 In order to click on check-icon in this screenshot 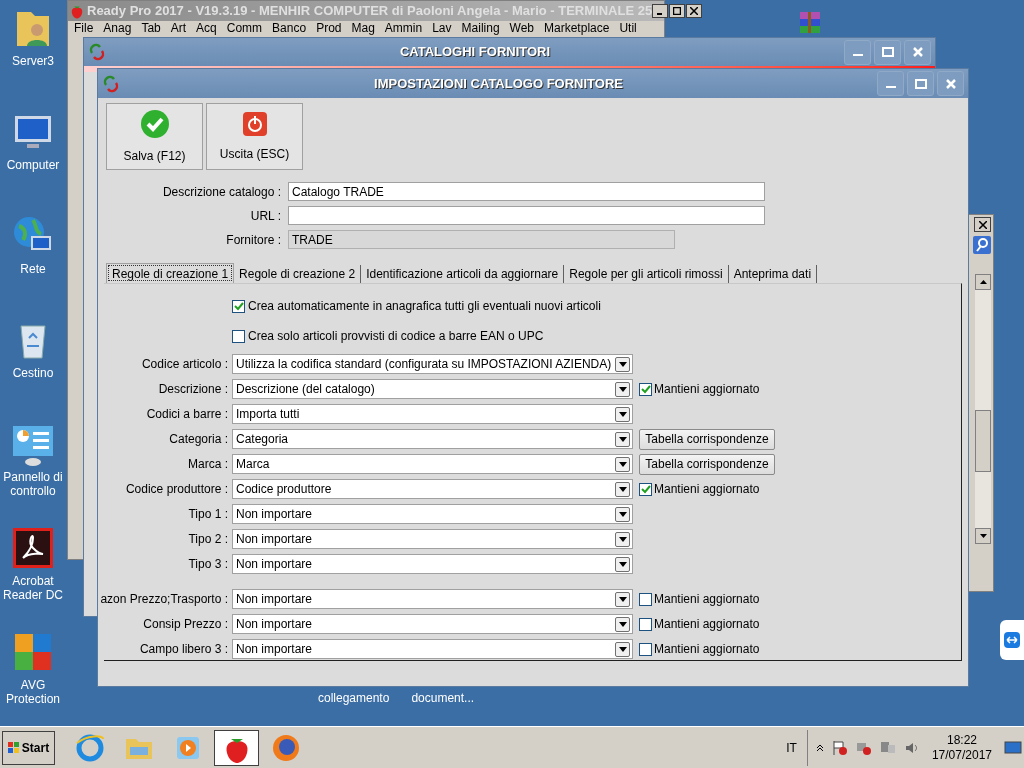, I will do `click(645, 389)`.